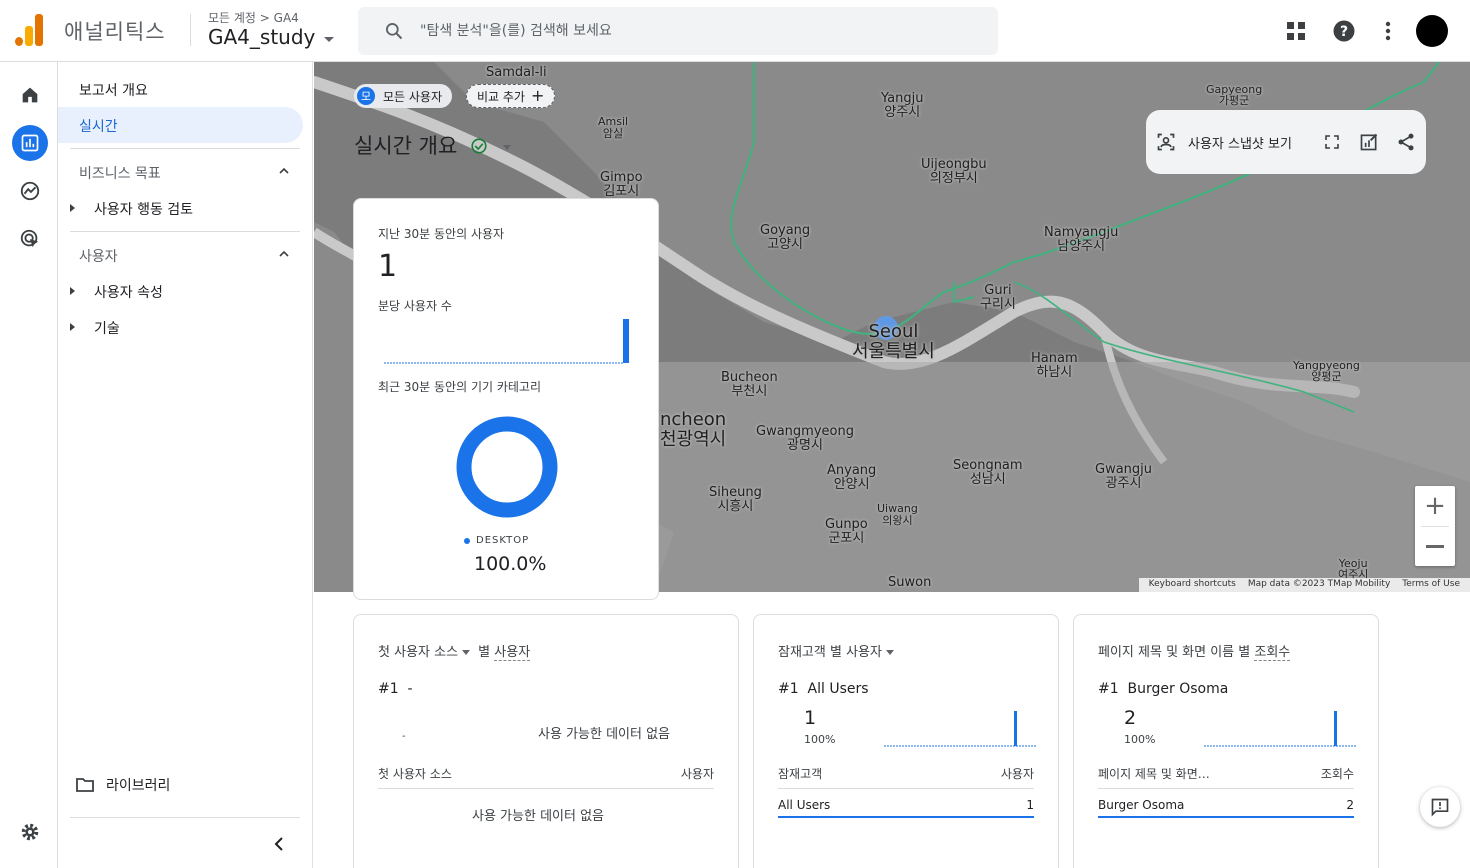 The height and width of the screenshot is (868, 1470). I want to click on card-title: 잠재고객 별 사용자, so click(838, 650).